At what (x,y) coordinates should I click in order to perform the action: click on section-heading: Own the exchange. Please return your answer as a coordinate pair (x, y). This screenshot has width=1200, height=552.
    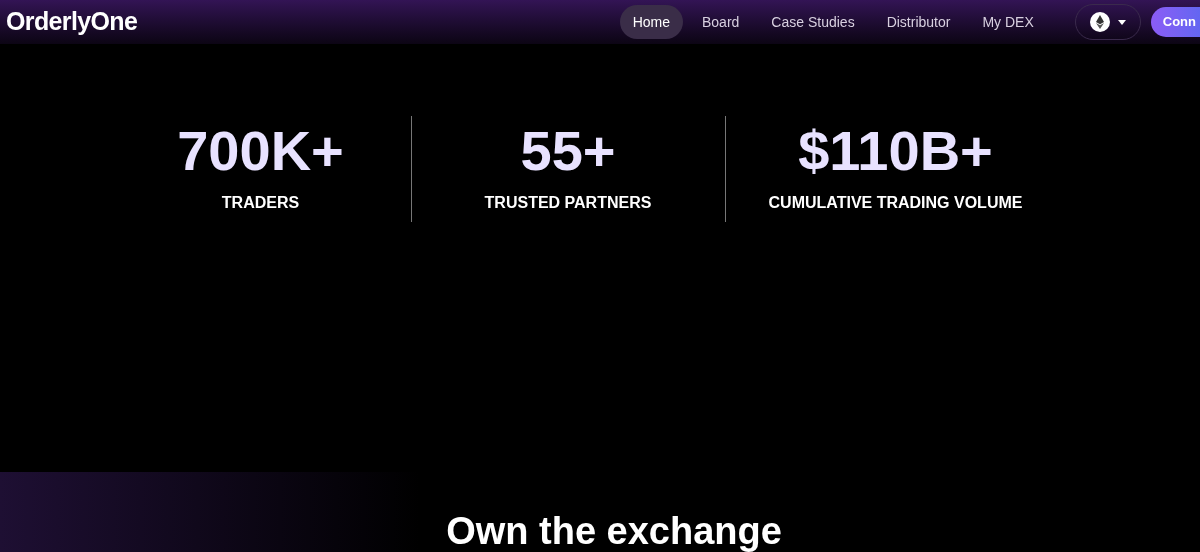
    Looking at the image, I should click on (614, 531).